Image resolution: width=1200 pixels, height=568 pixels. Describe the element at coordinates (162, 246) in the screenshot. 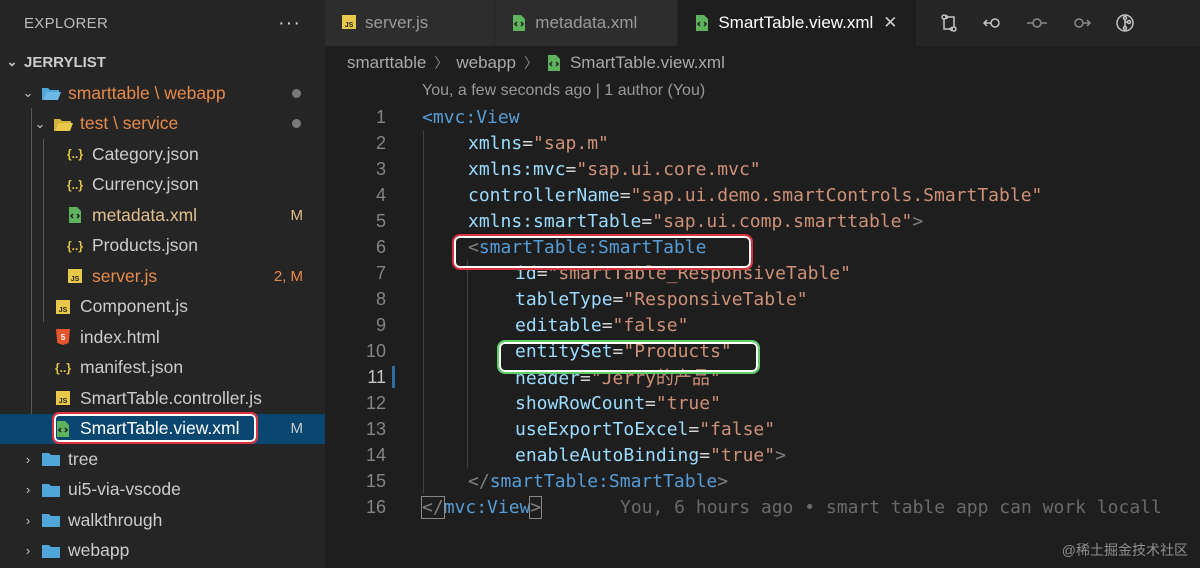

I see `tree-item-products-json: {..} Products.json` at that location.